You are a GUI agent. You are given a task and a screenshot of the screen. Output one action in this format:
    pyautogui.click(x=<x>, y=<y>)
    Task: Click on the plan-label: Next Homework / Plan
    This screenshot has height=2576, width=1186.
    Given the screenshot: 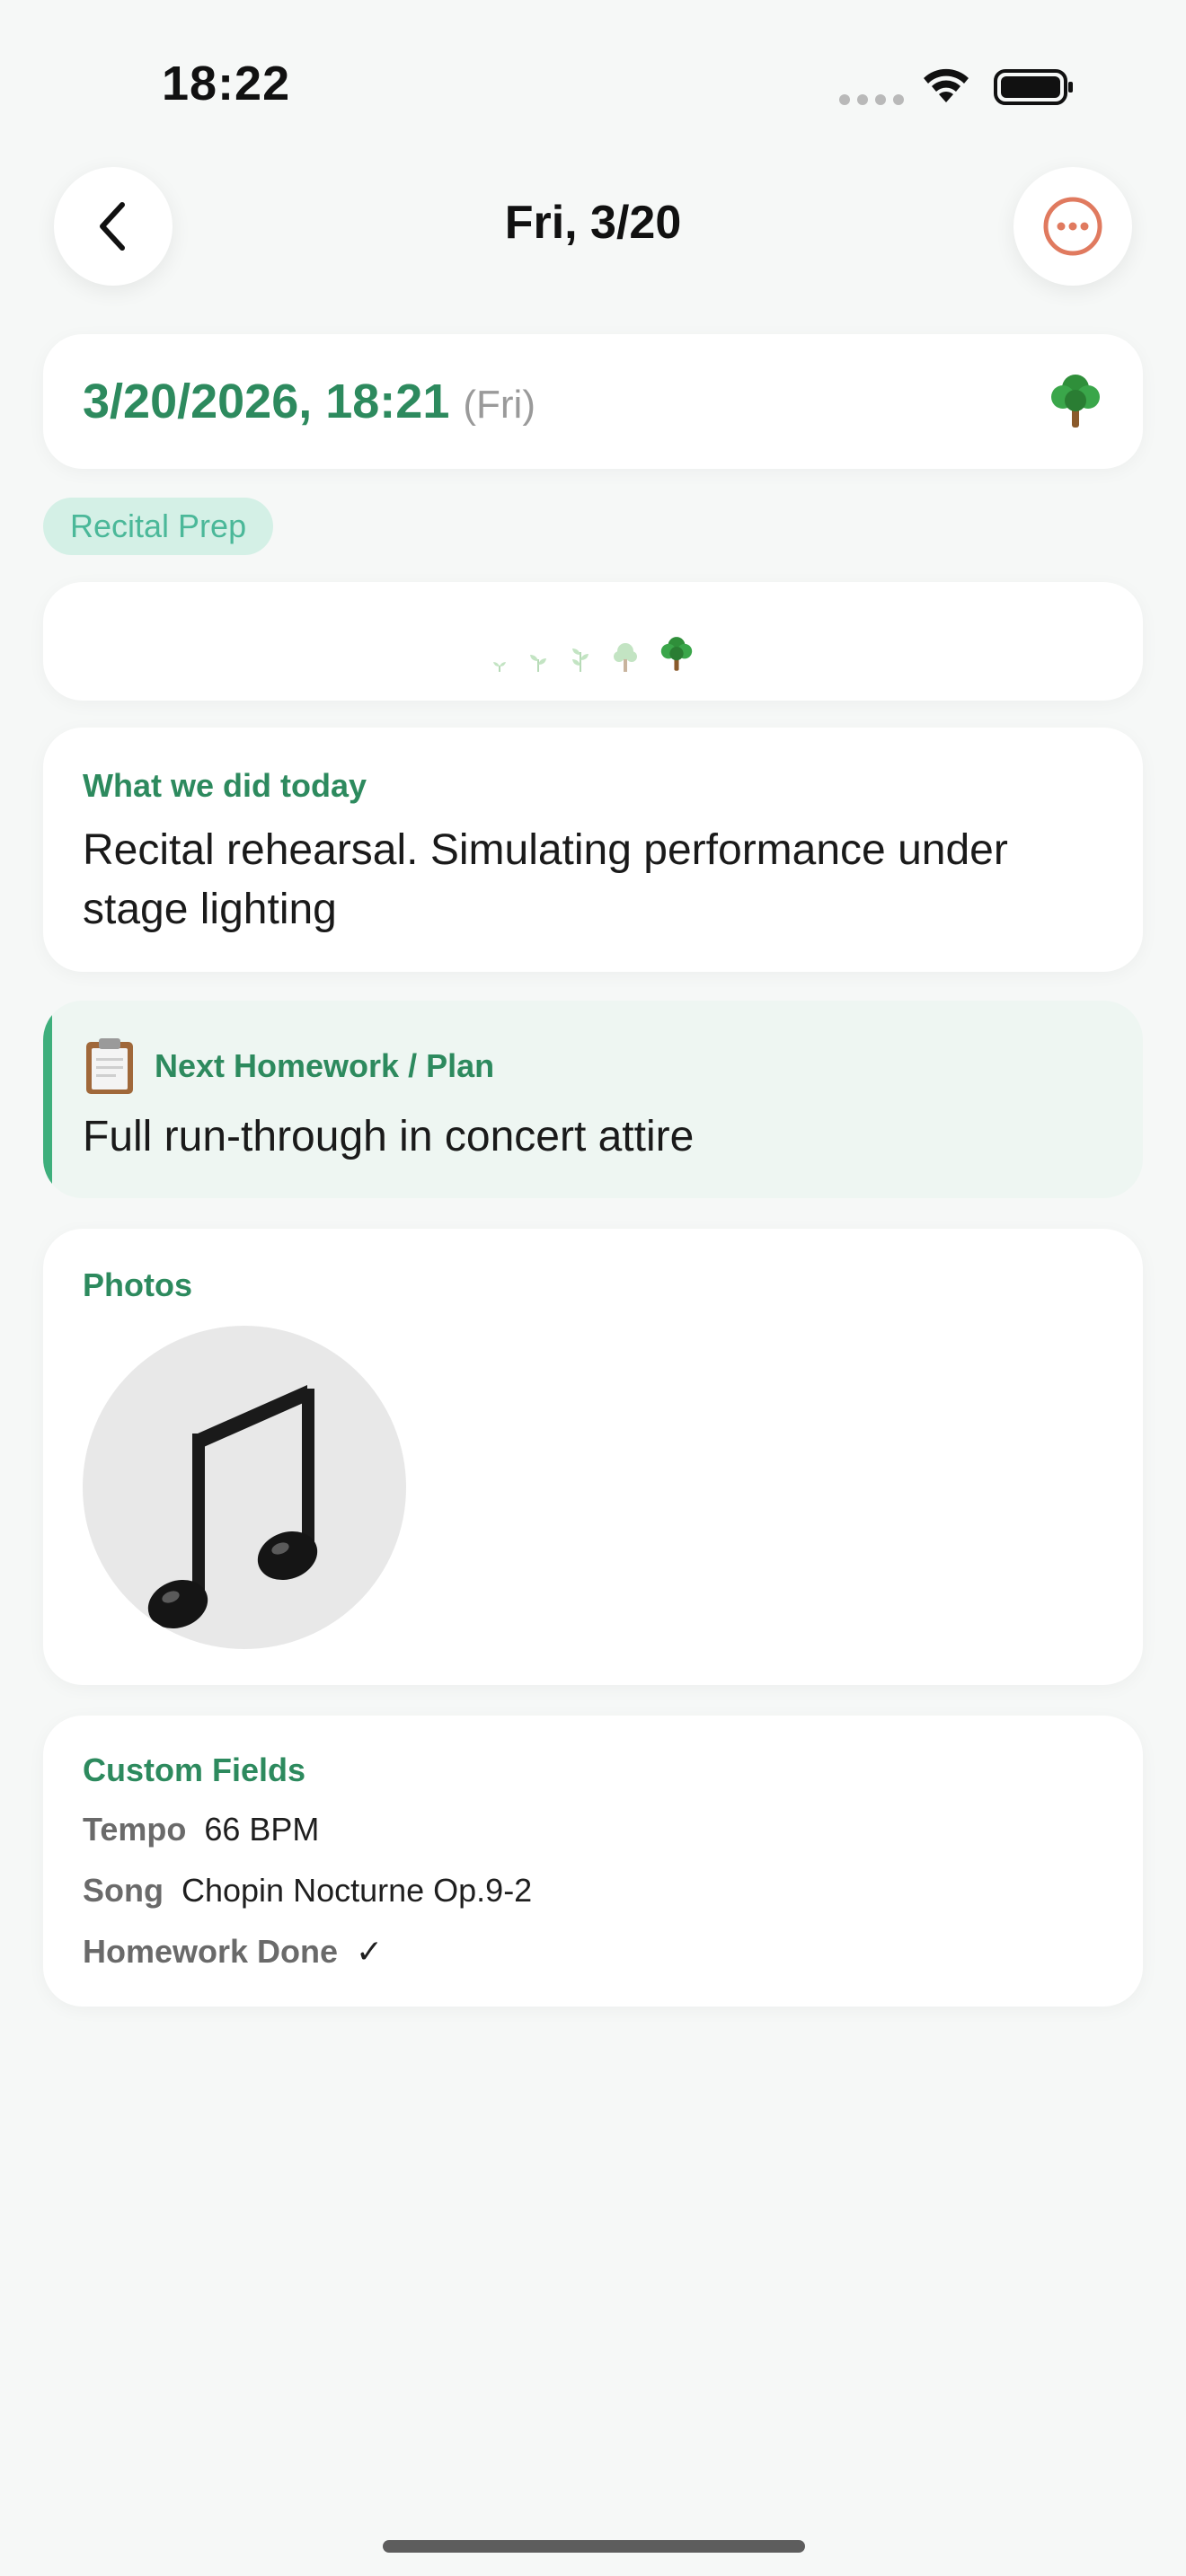 What is the action you would take?
    pyautogui.click(x=325, y=1065)
    